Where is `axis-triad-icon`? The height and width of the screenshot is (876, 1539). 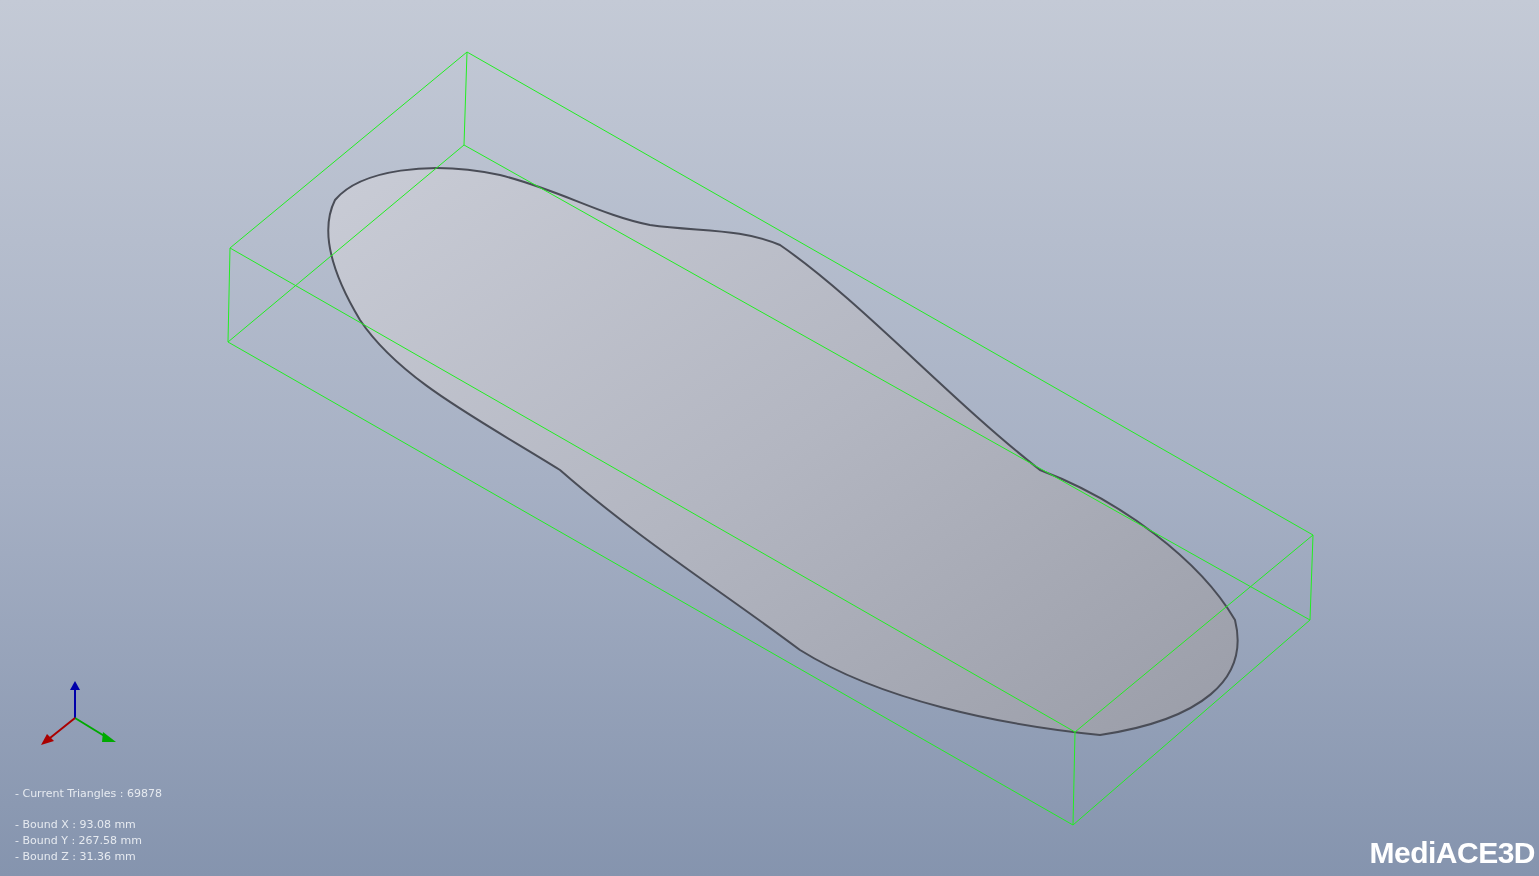 axis-triad-icon is located at coordinates (78, 713).